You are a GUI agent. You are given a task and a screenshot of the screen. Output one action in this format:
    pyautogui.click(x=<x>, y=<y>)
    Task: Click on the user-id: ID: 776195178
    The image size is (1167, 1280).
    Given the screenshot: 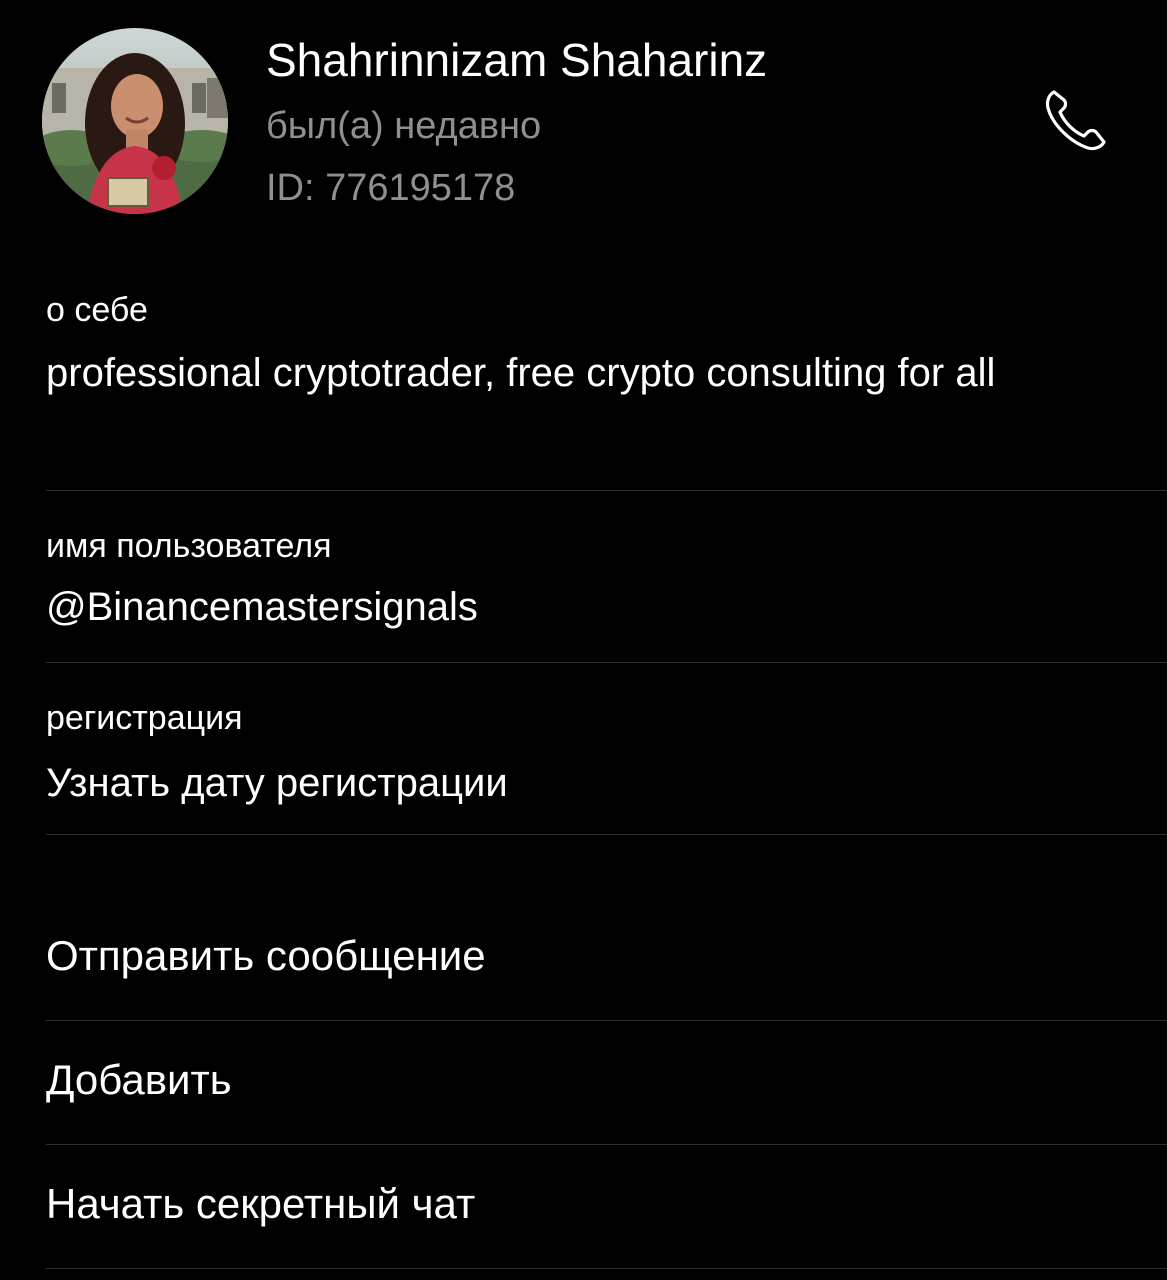 What is the action you would take?
    pyautogui.click(x=391, y=188)
    